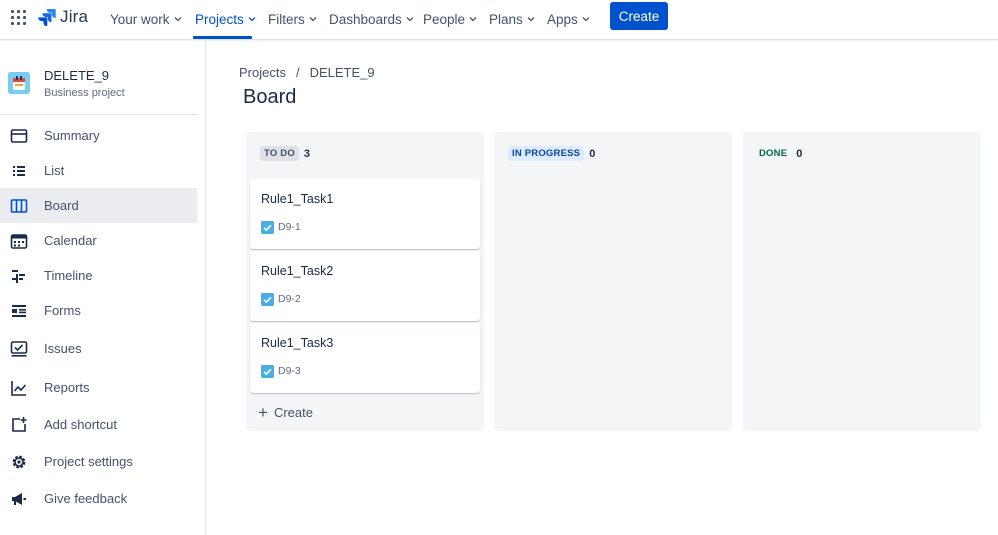 This screenshot has width=998, height=535. Describe the element at coordinates (19, 241) in the screenshot. I see `calendar-icon` at that location.